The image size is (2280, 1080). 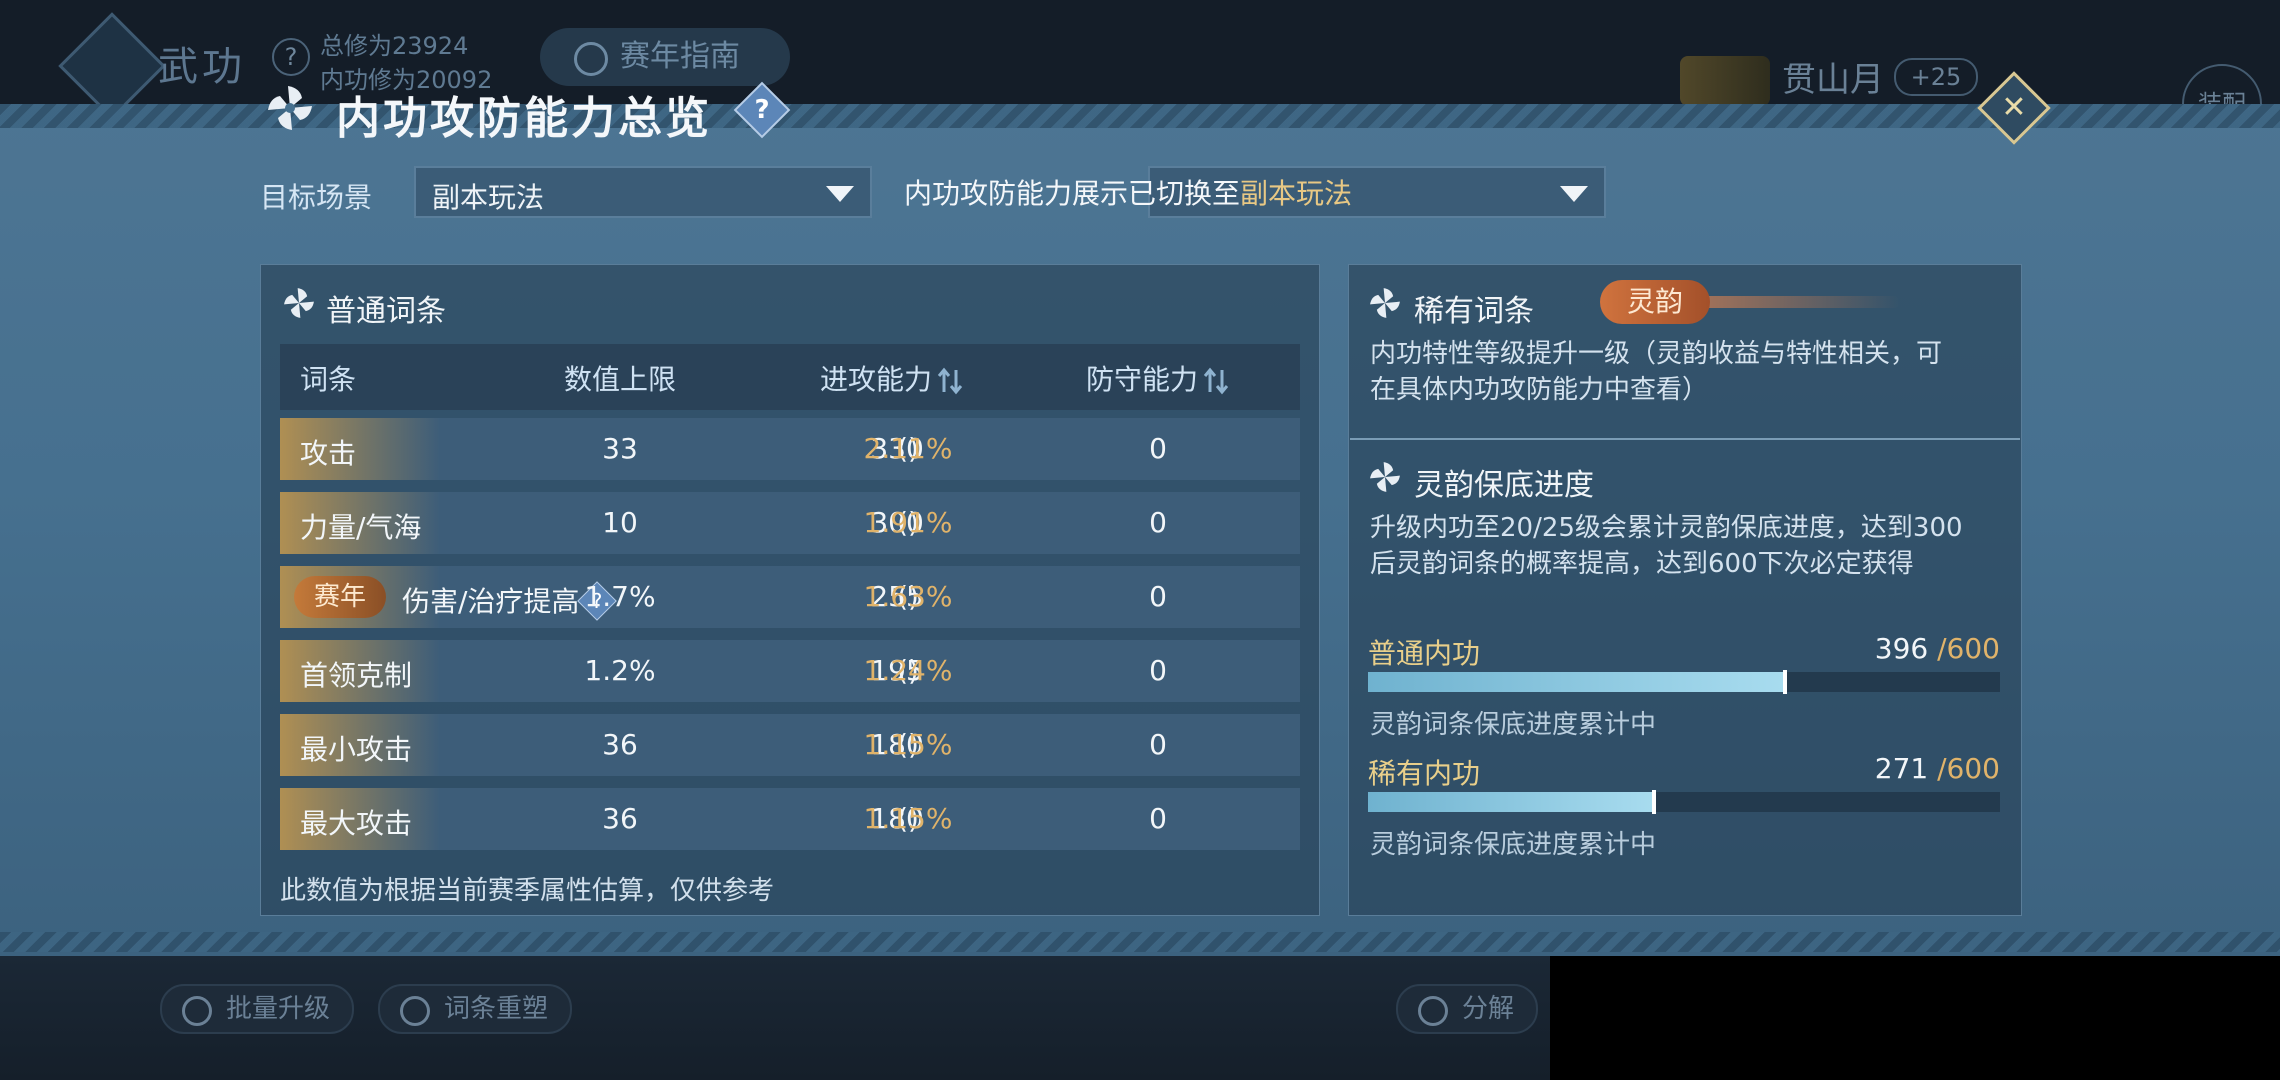 I want to click on entry-attack-pct: 1.63%, so click(x=908, y=596).